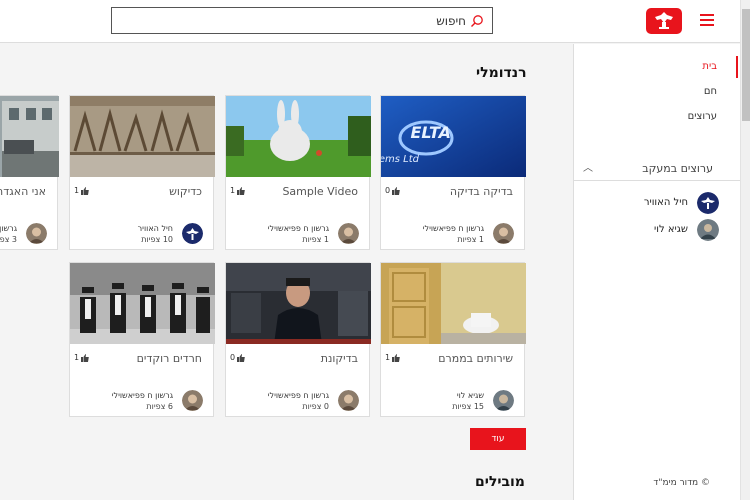 This screenshot has height=500, width=750. I want to click on sidebar-item-home: בית, so click(656, 66).